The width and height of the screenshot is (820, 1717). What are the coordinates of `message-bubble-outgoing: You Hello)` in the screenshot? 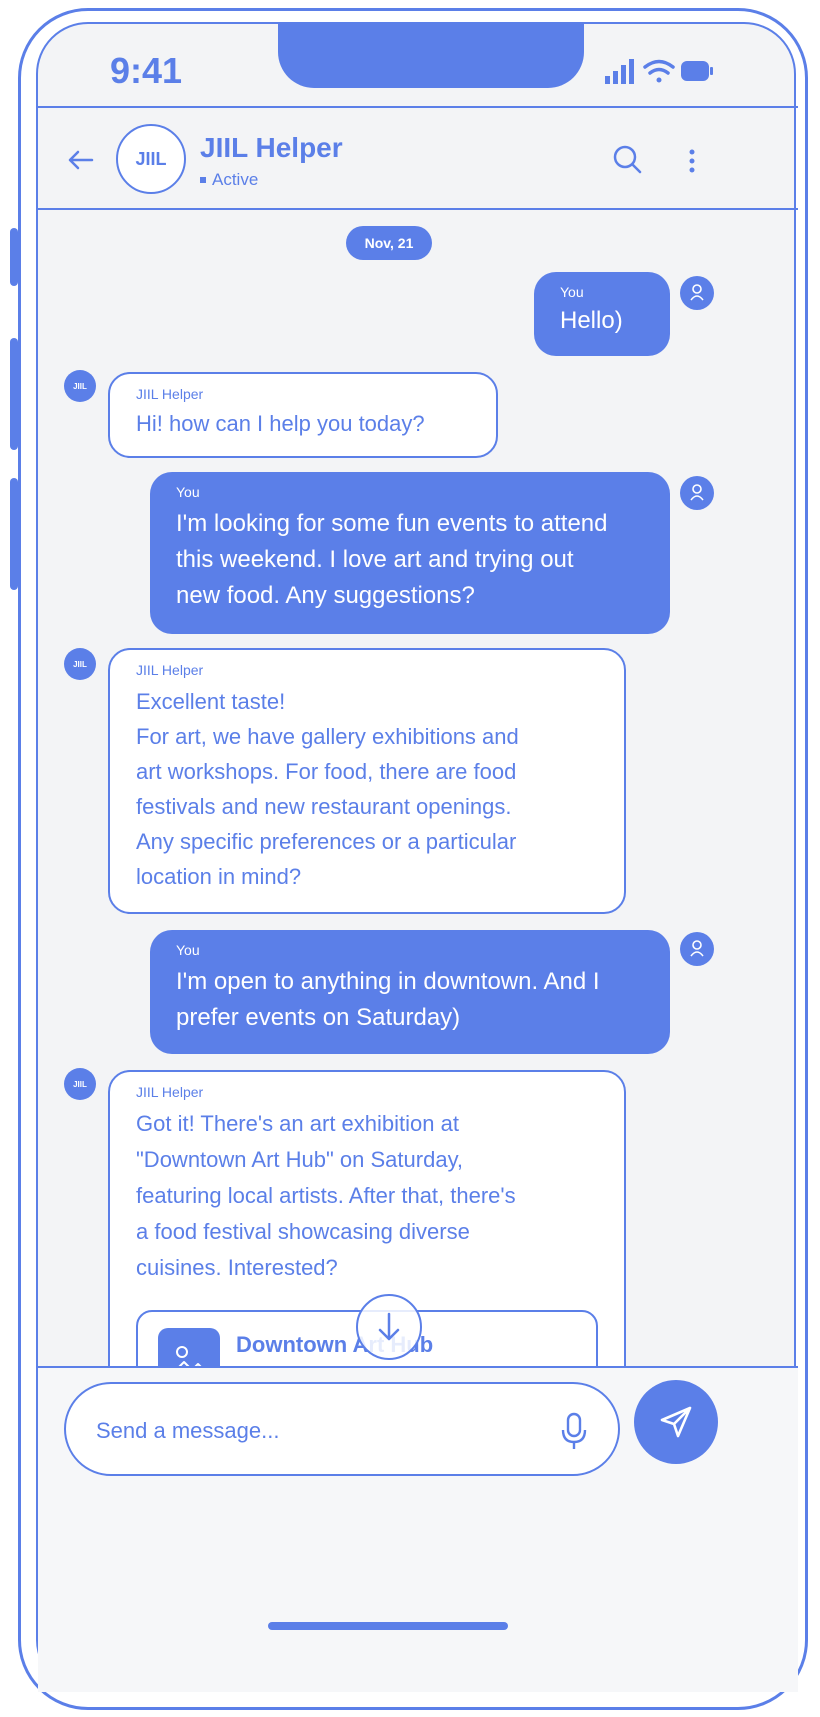 It's located at (602, 314).